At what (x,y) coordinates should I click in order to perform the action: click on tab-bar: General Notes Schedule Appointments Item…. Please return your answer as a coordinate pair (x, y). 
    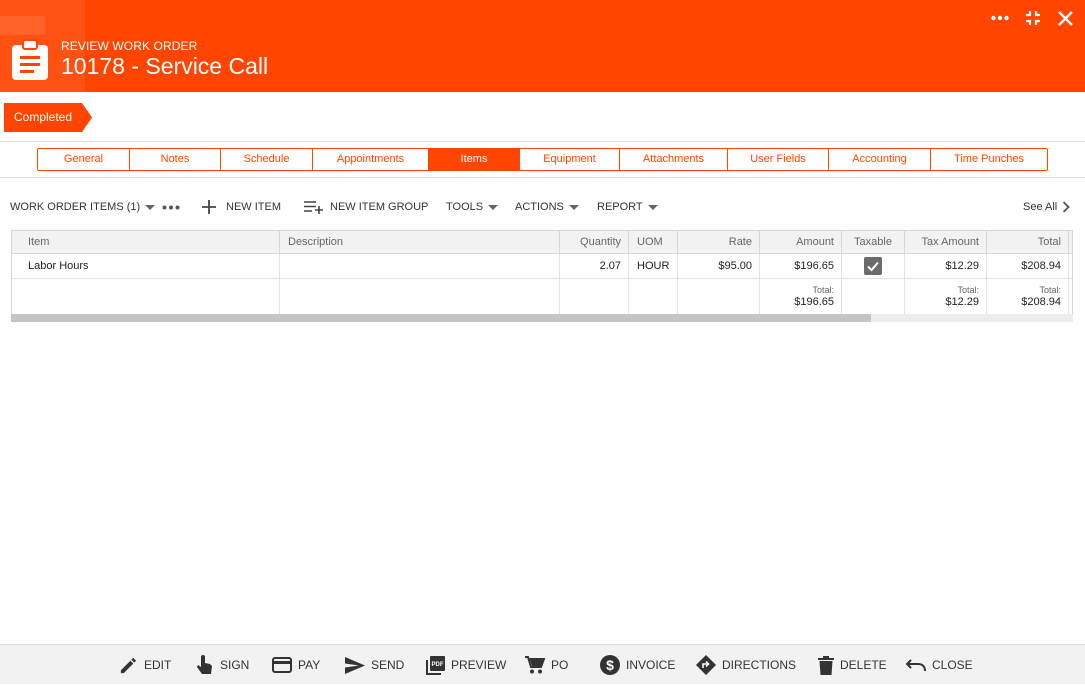
    Looking at the image, I should click on (542, 159).